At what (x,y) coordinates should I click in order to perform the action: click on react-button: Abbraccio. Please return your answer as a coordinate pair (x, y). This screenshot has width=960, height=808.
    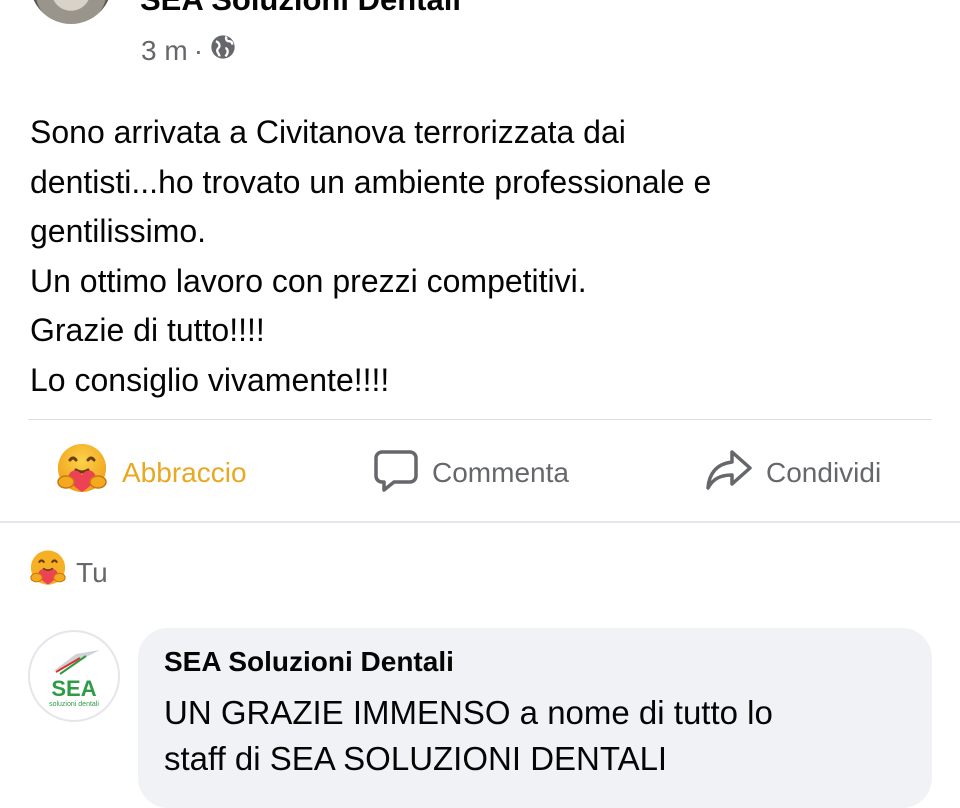
    Looking at the image, I should click on (150, 473).